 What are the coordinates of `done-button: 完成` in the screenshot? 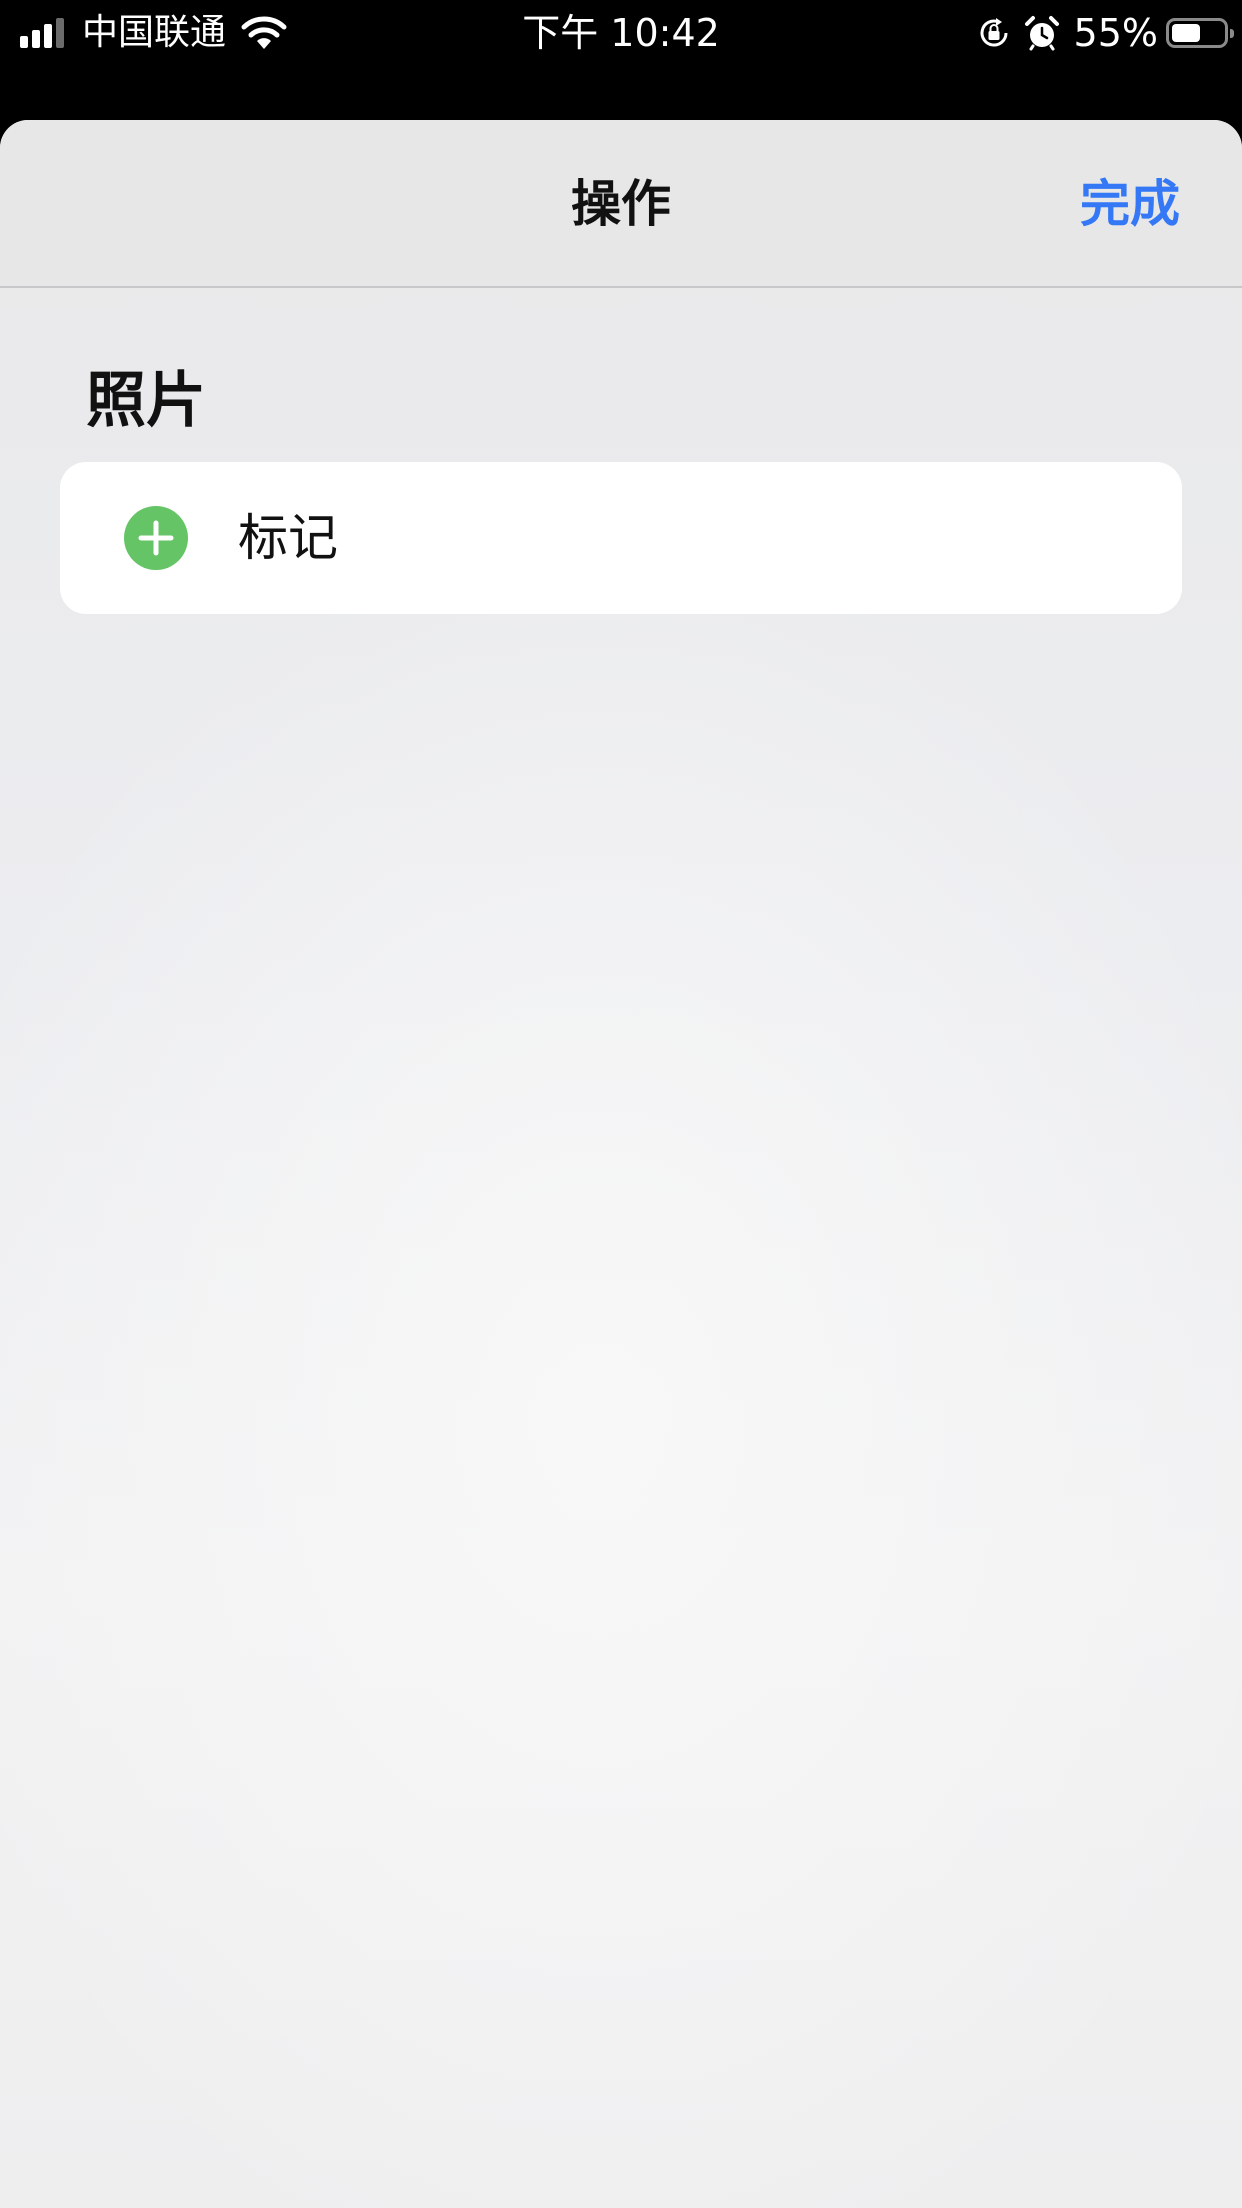 It's located at (1130, 204).